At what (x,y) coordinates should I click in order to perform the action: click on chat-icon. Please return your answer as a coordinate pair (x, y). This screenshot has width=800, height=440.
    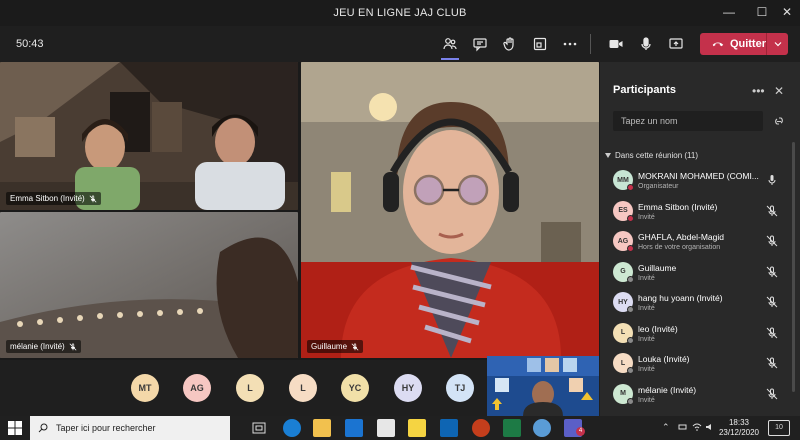
    Looking at the image, I should click on (480, 44).